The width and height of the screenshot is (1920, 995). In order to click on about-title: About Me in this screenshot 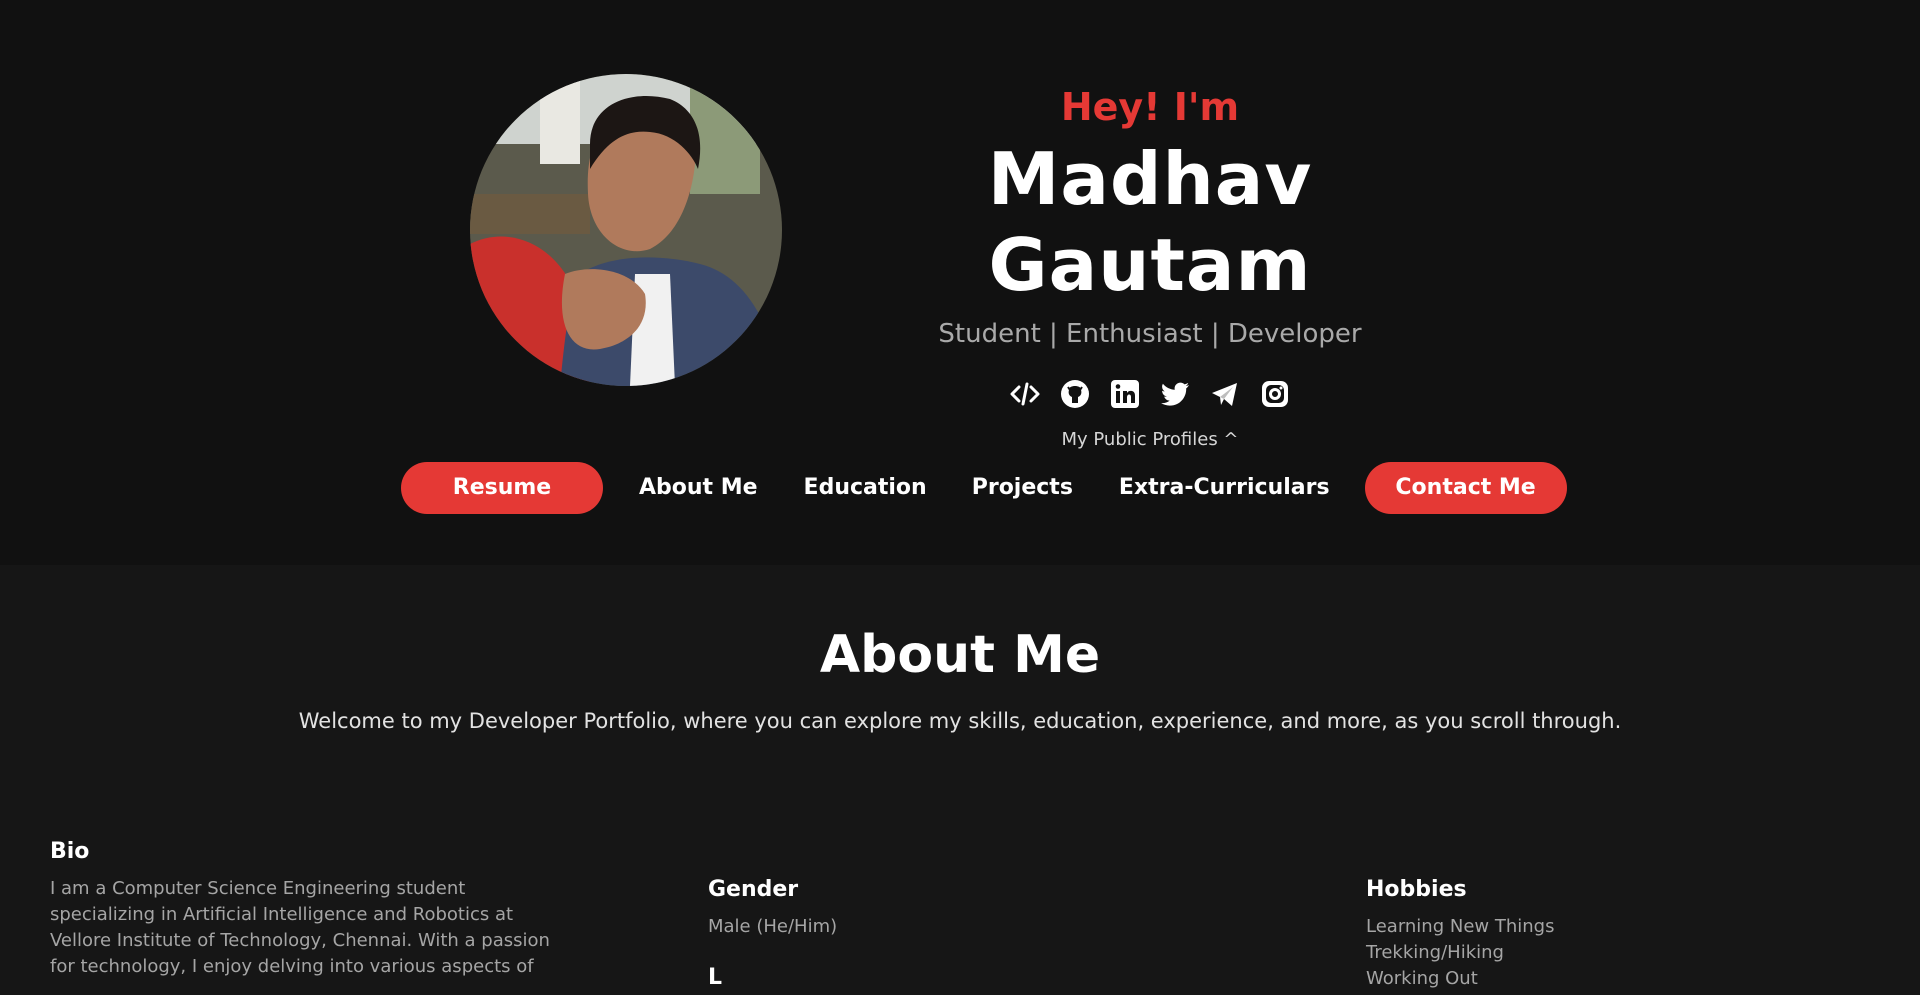, I will do `click(960, 655)`.